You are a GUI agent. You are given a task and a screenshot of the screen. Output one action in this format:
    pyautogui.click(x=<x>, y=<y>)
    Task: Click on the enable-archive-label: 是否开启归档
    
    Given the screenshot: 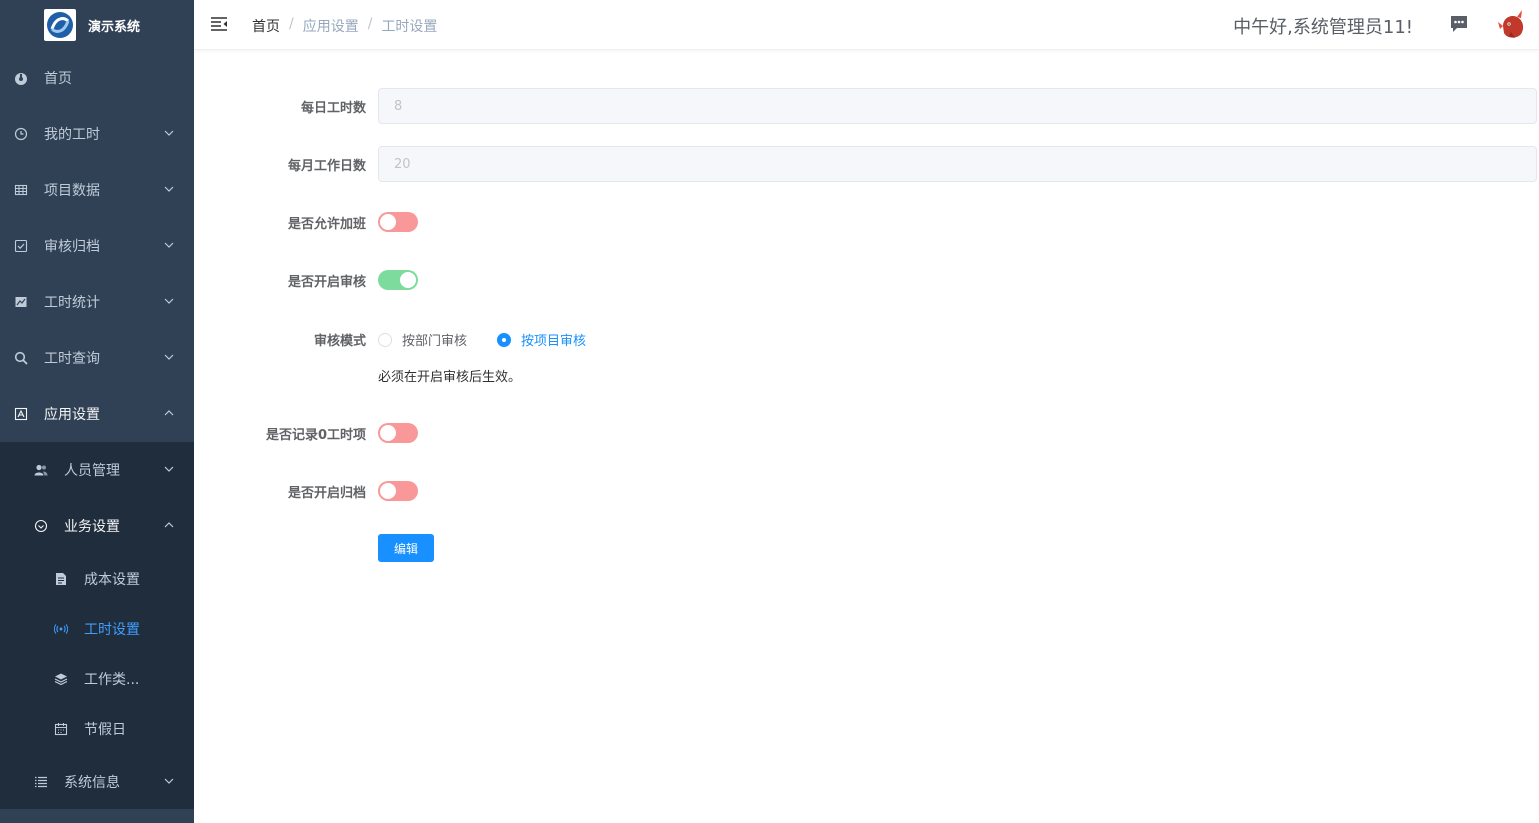 What is the action you would take?
    pyautogui.click(x=326, y=493)
    